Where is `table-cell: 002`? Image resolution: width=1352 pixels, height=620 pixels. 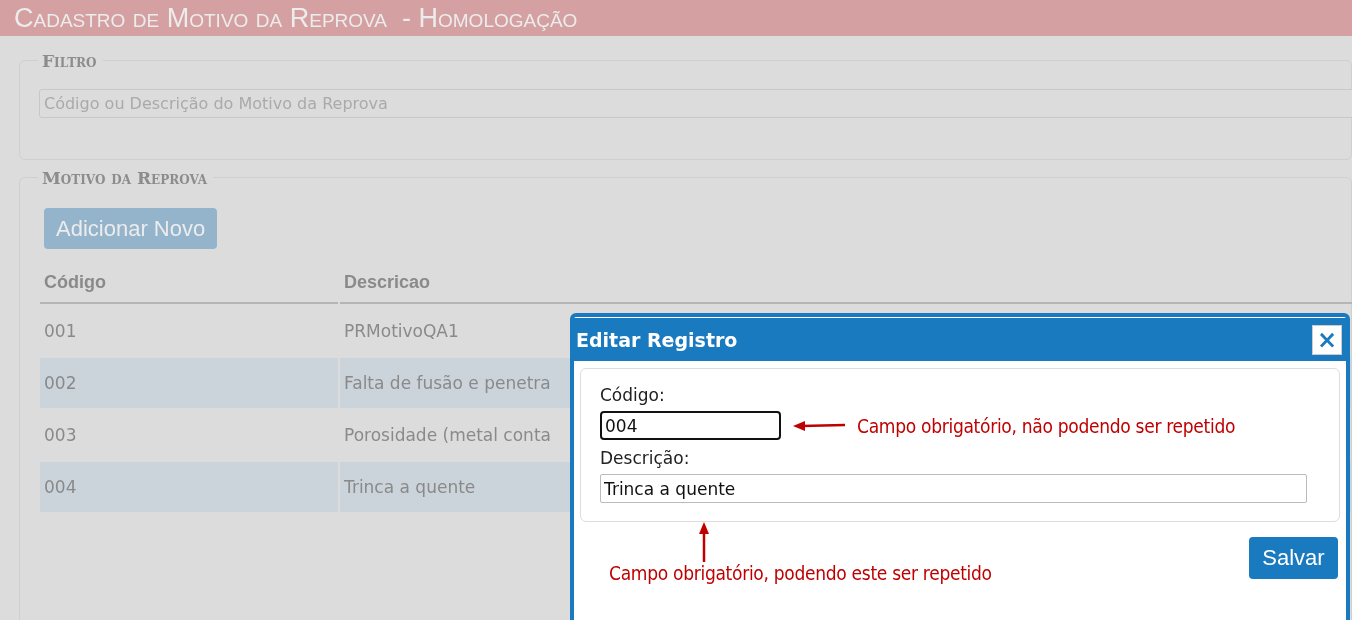
table-cell: 002 is located at coordinates (60, 383).